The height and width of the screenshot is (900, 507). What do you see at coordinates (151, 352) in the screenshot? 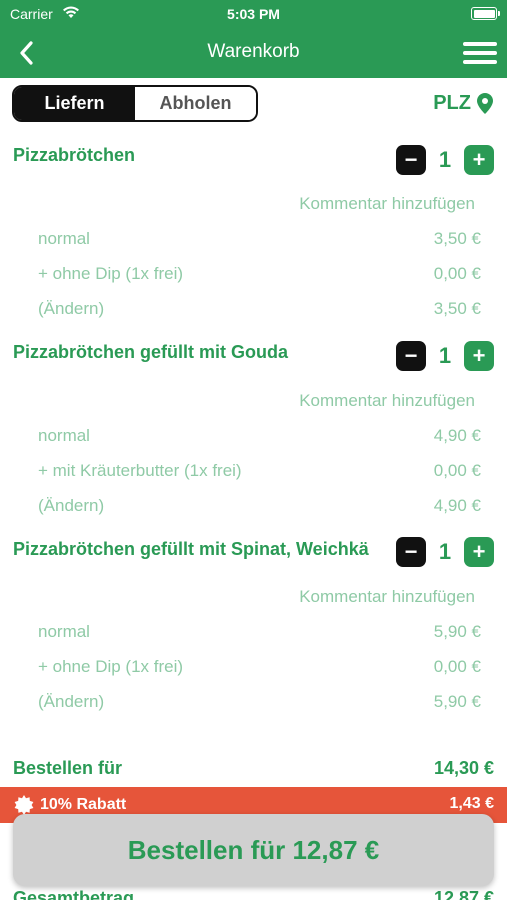
I see `cart-item-title: Pizzabrötchen gefüllt mit Gouda` at bounding box center [151, 352].